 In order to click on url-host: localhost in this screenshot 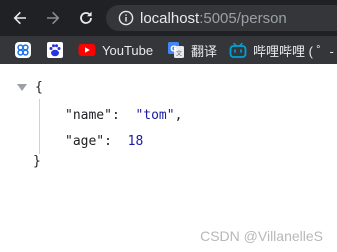, I will do `click(170, 18)`.